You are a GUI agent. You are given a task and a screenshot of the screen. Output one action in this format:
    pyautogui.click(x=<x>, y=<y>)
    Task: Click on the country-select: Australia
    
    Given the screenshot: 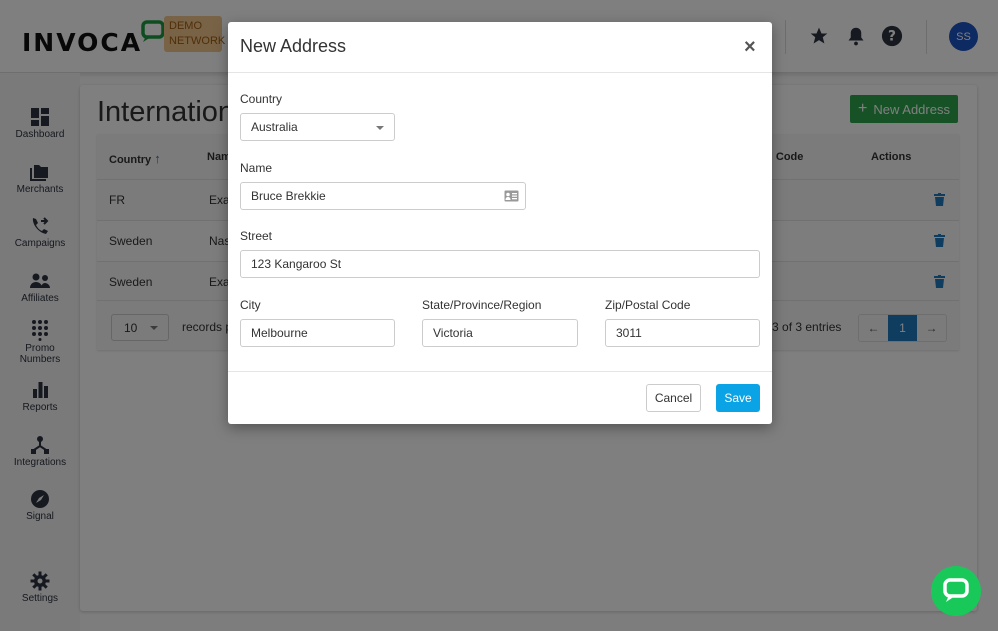 What is the action you would take?
    pyautogui.click(x=317, y=127)
    